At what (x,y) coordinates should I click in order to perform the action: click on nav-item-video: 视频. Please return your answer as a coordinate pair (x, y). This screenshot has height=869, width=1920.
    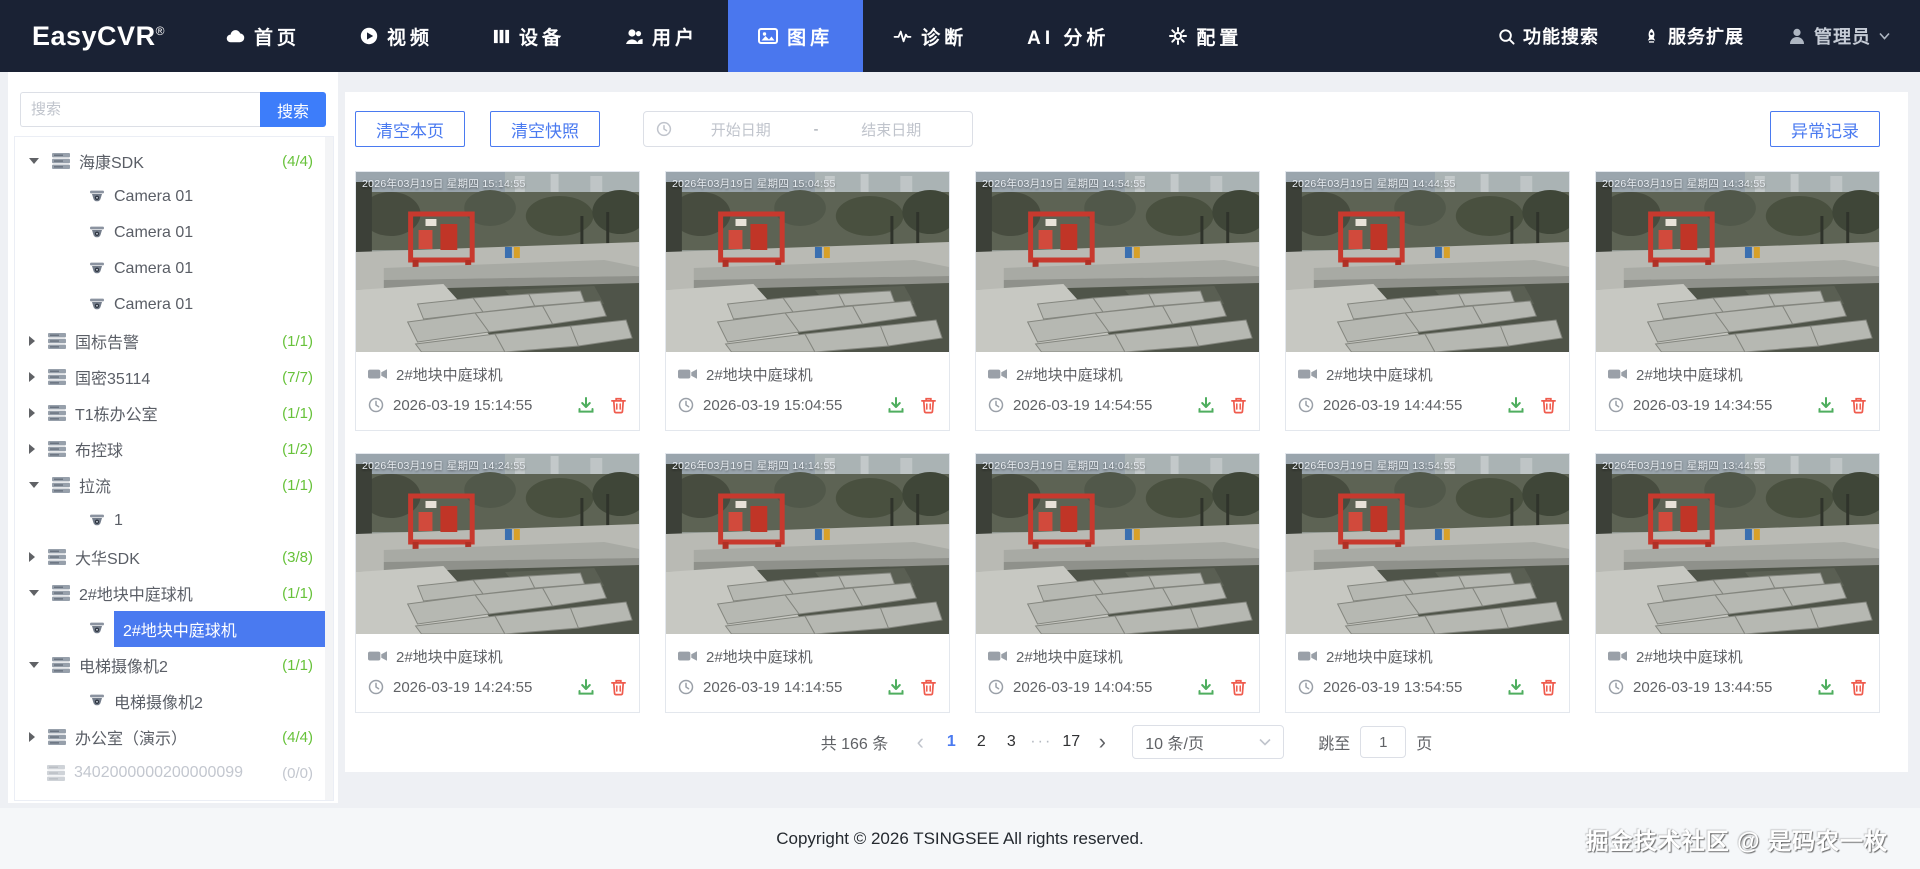
    Looking at the image, I should click on (396, 36).